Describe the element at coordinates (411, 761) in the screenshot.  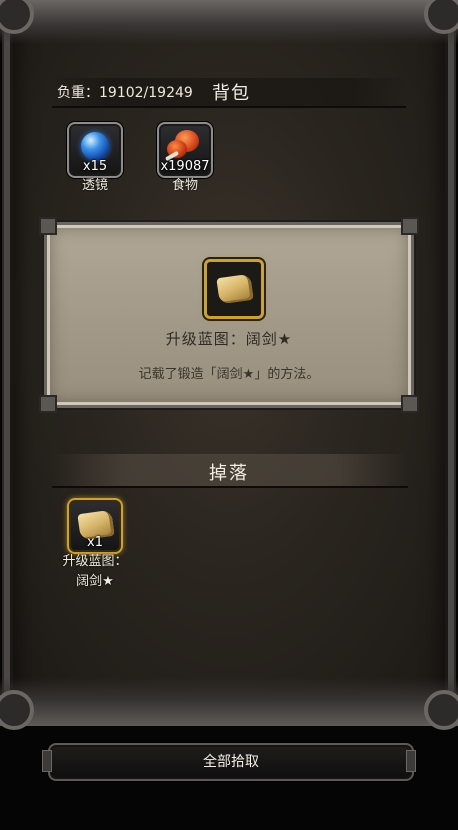
I see `button-right-cap` at that location.